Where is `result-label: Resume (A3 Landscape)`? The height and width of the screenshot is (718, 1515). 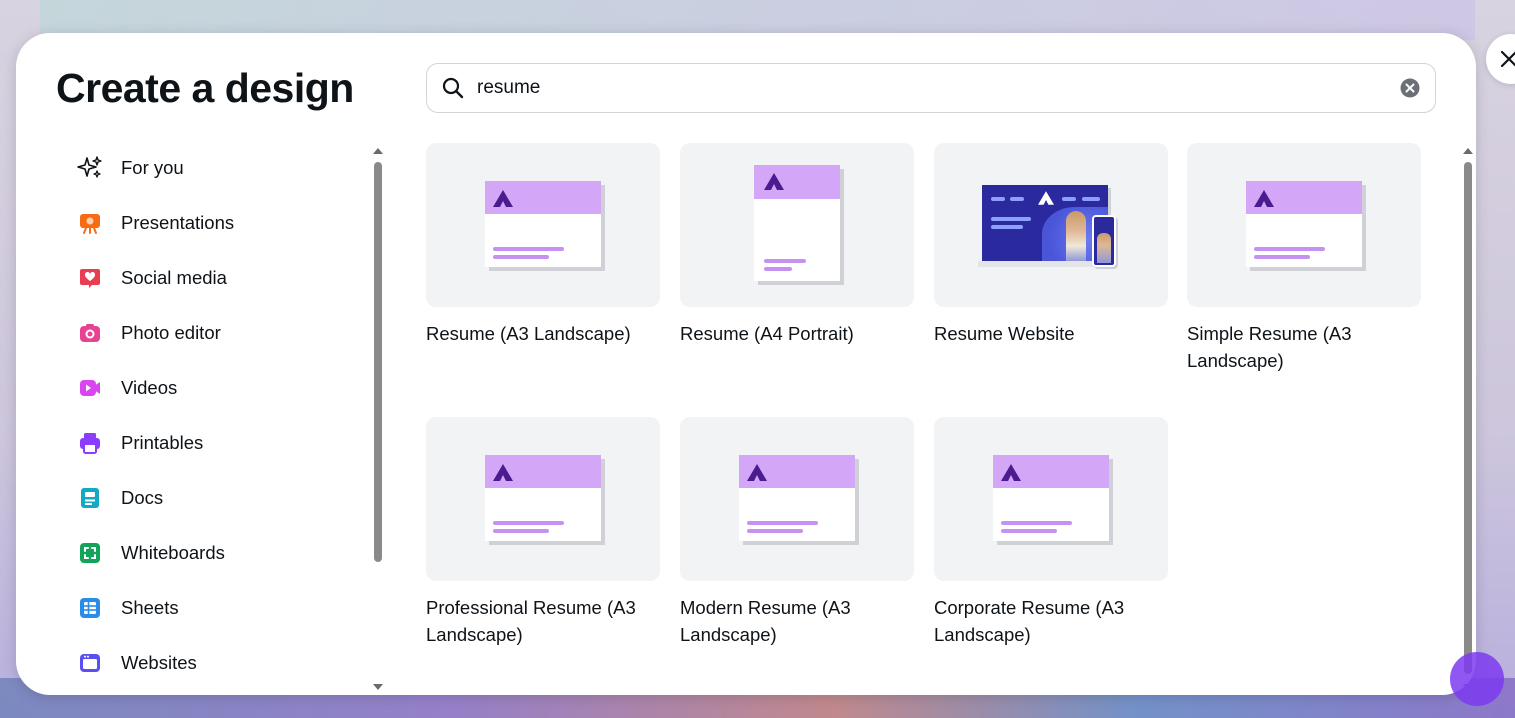
result-label: Resume (A3 Landscape) is located at coordinates (528, 333).